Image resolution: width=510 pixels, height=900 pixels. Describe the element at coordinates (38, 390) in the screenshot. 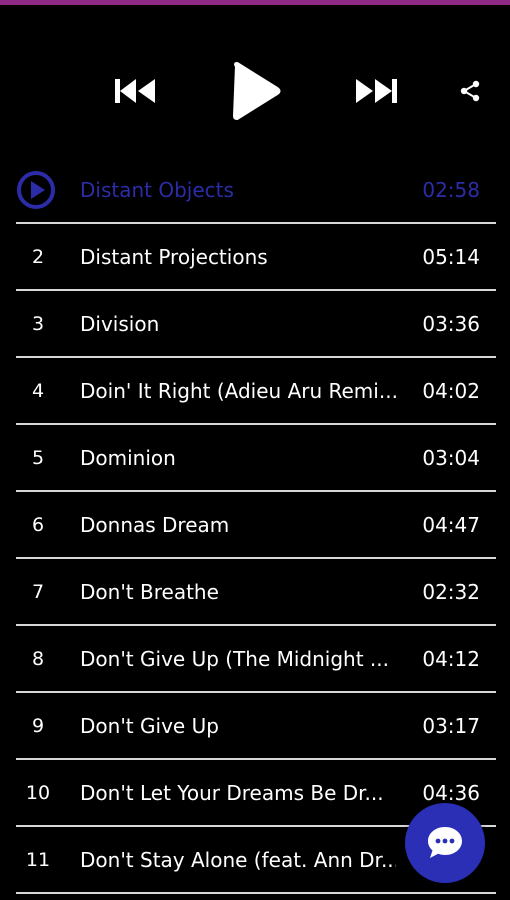

I see `track-number: 4` at that location.